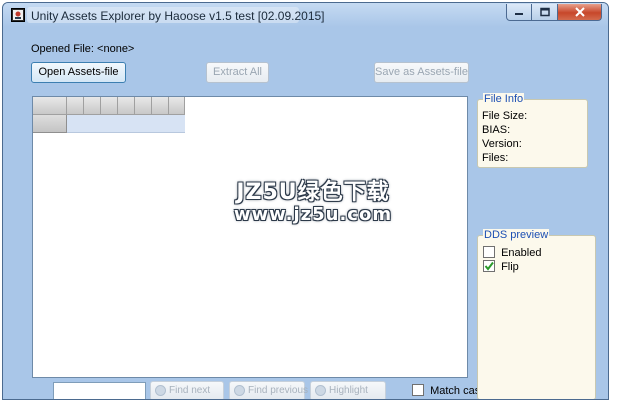 This screenshot has width=617, height=405. Describe the element at coordinates (495, 158) in the screenshot. I see `files-label: Files:` at that location.